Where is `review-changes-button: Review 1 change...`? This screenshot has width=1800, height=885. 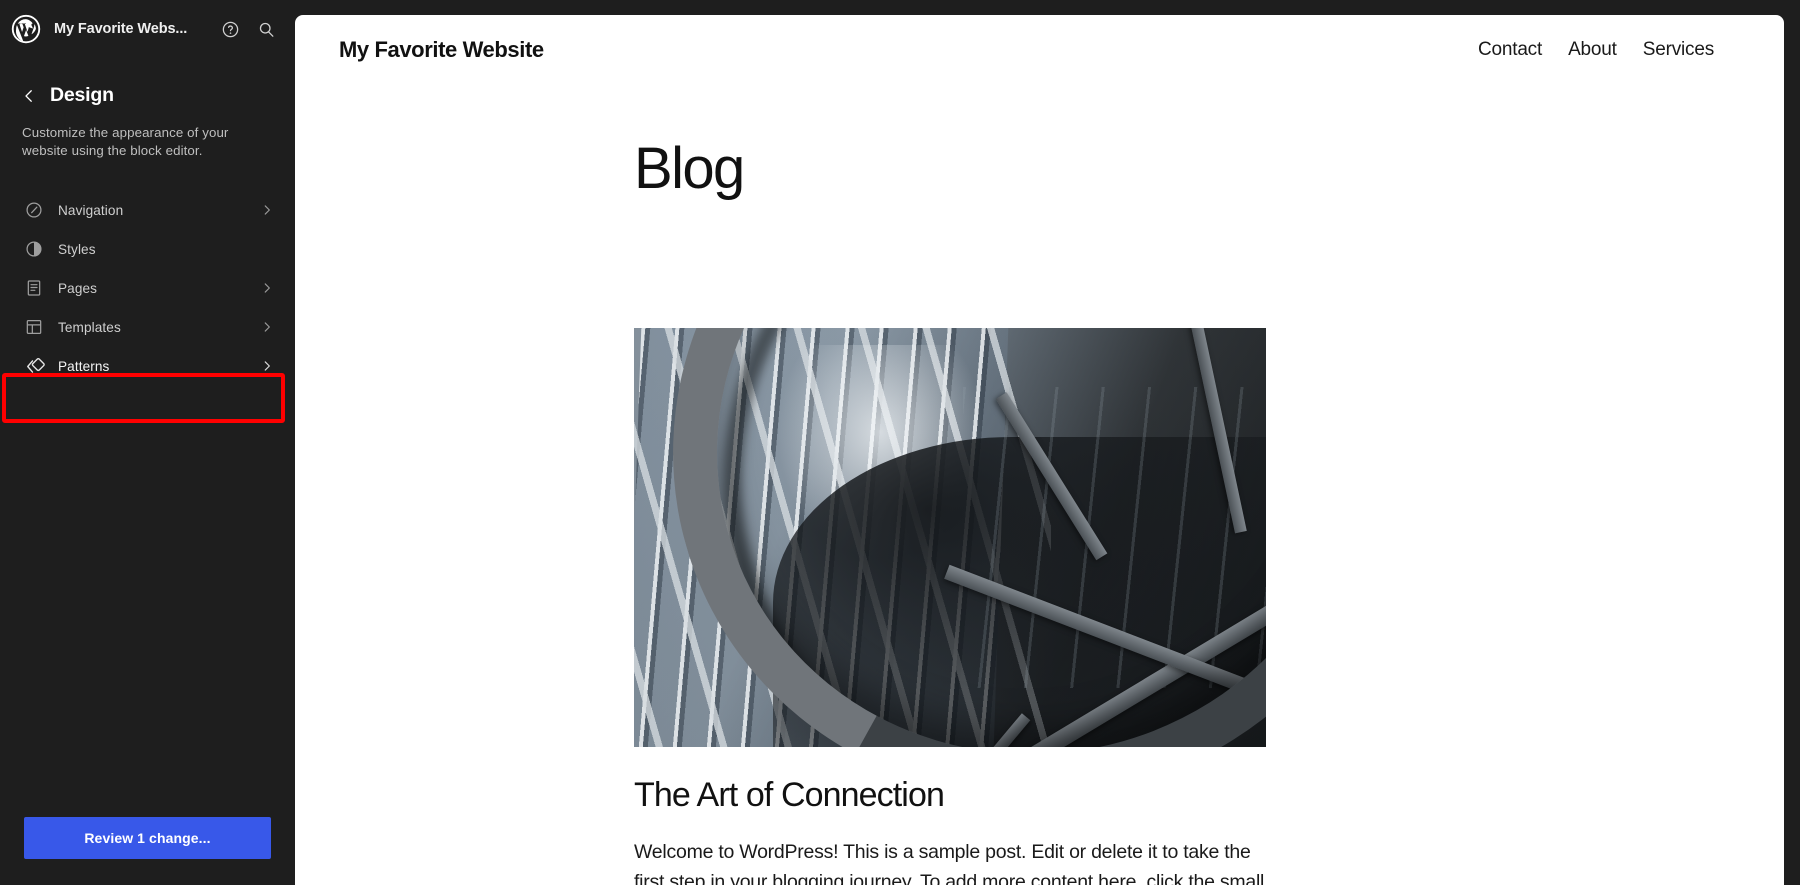 review-changes-button: Review 1 change... is located at coordinates (147, 838).